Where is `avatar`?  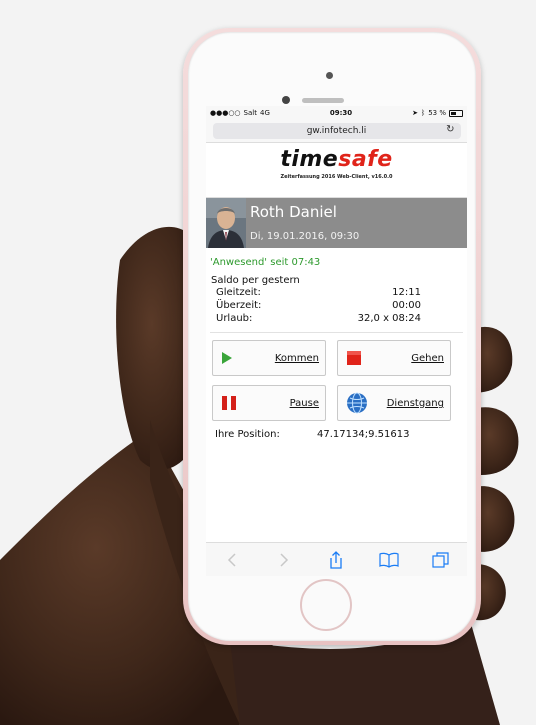 avatar is located at coordinates (226, 223).